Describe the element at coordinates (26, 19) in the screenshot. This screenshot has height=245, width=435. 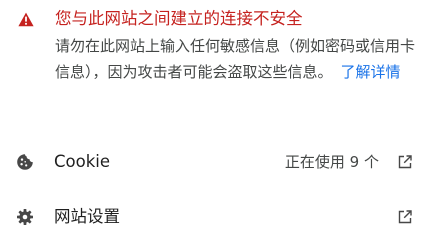
I see `warning-triangle-icon` at that location.